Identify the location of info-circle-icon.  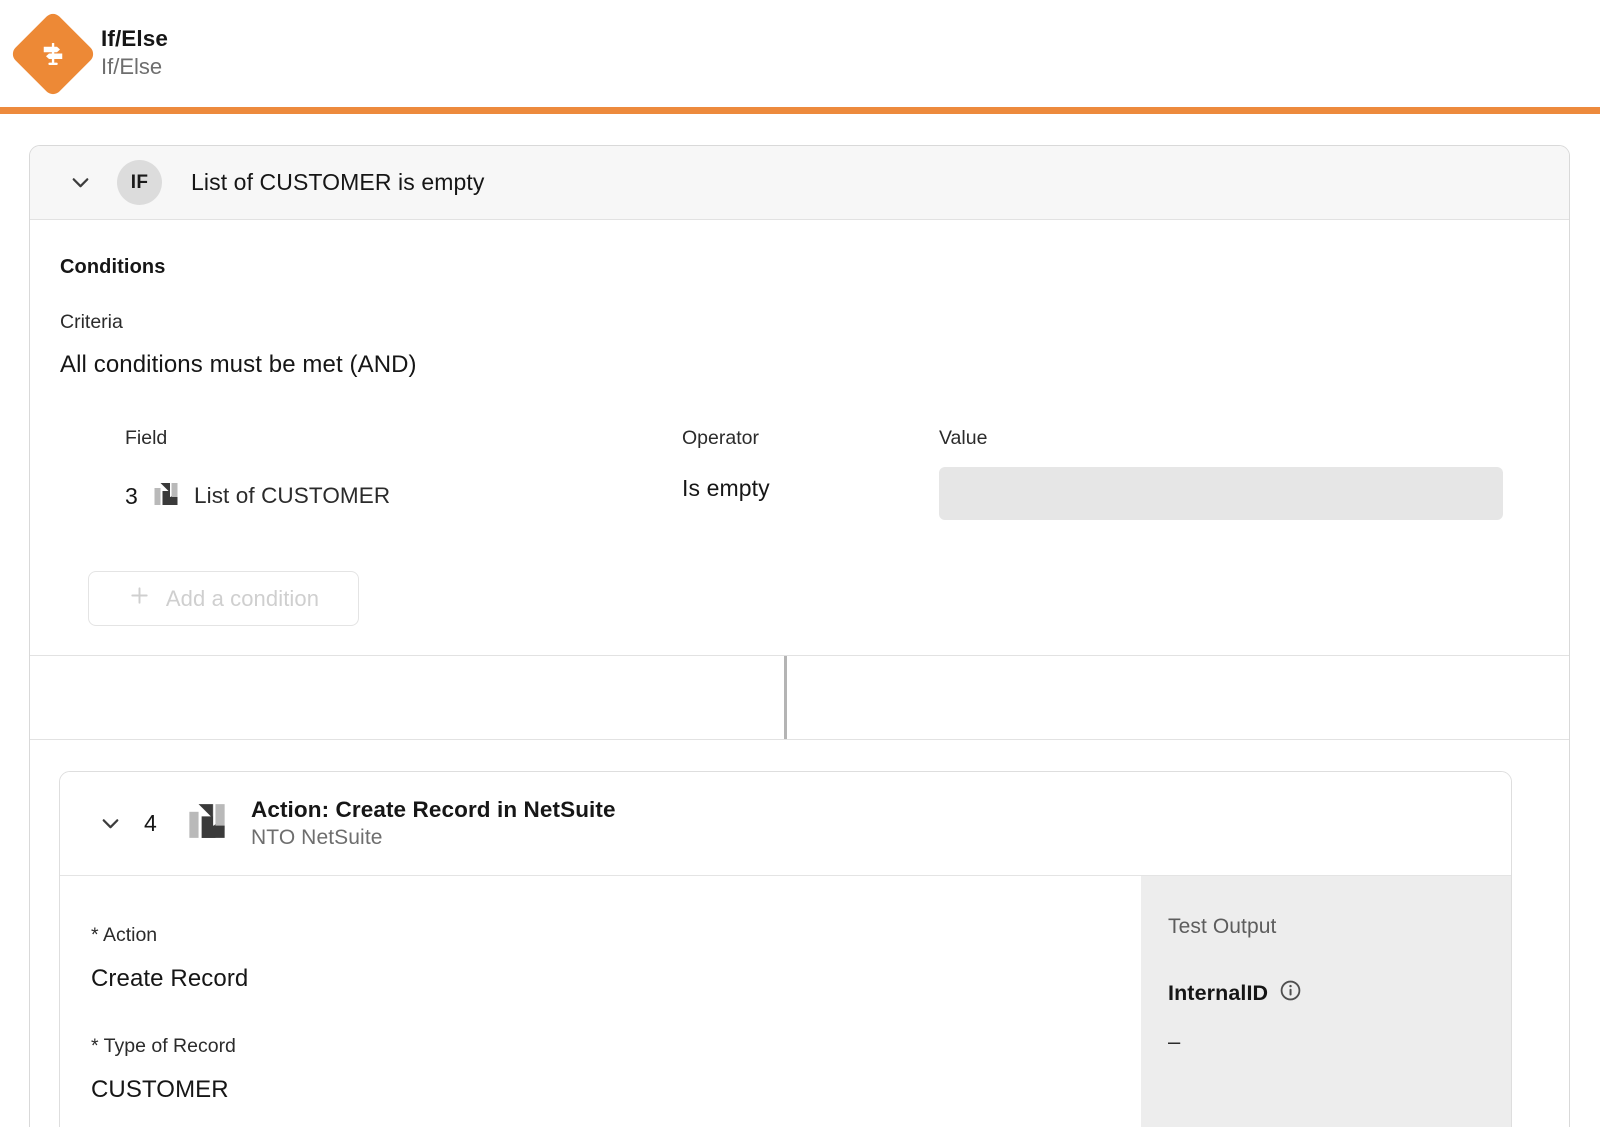
(1290, 993).